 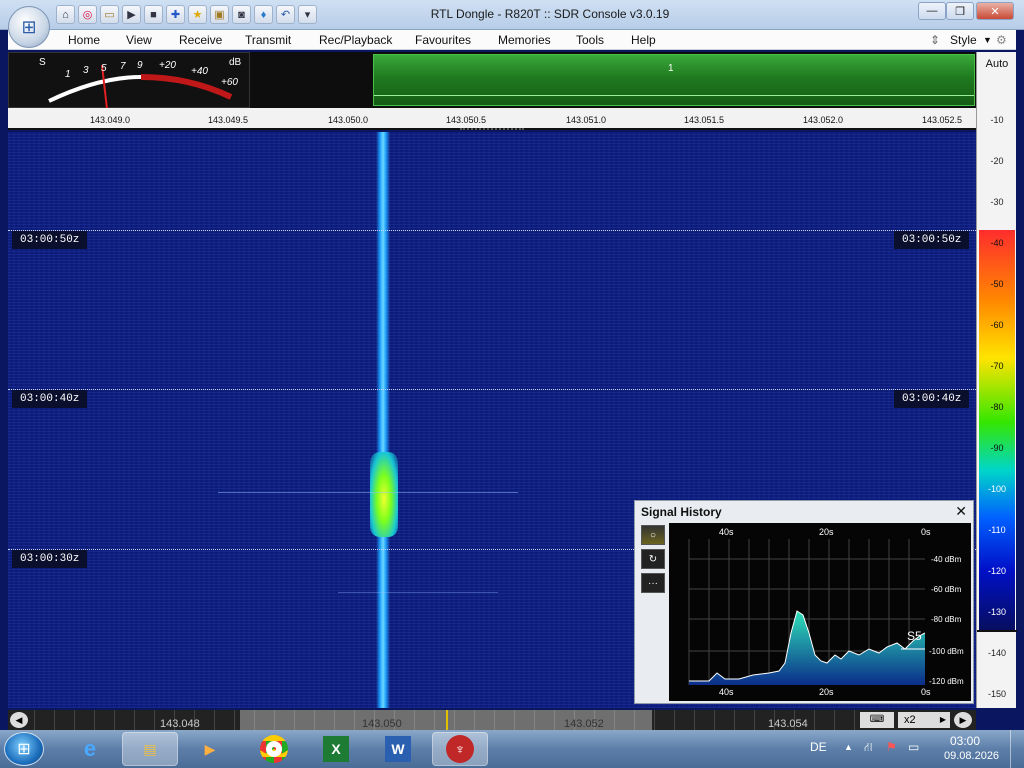 I want to click on history-x-bottom-label: 20s, so click(x=826, y=692).